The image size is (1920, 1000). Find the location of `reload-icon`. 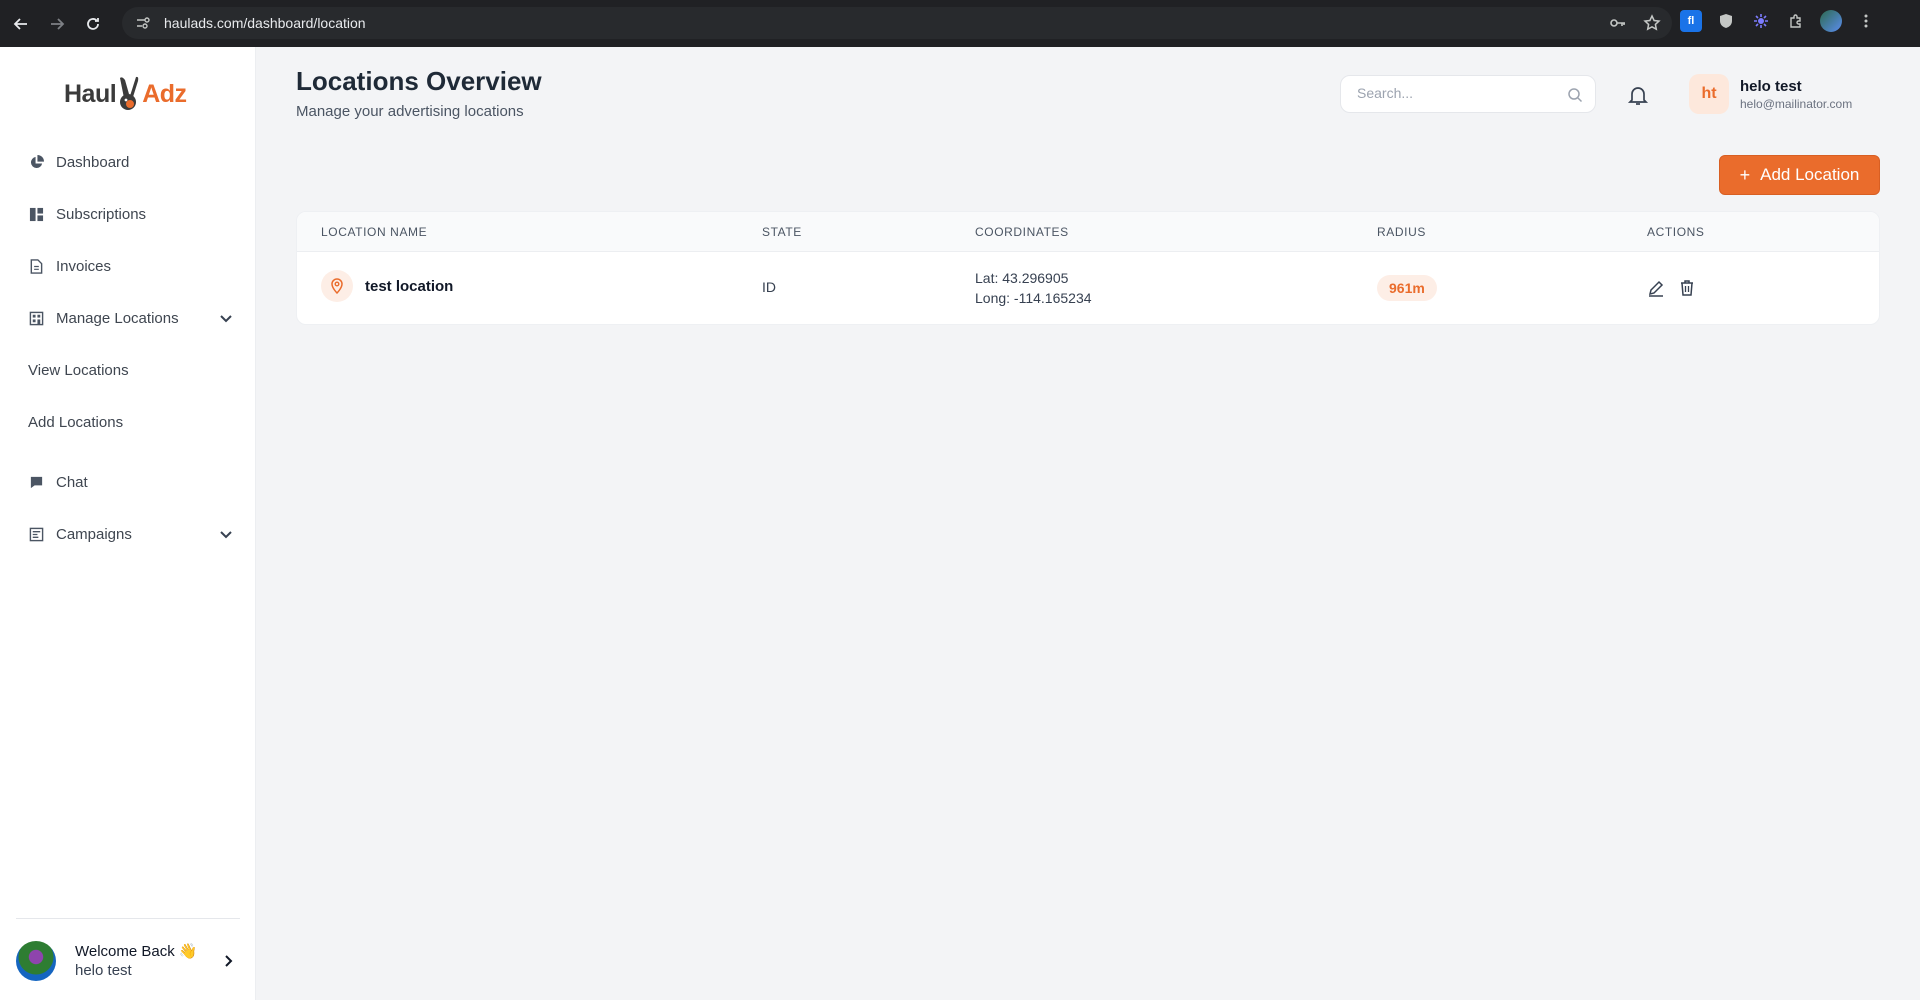

reload-icon is located at coordinates (93, 24).